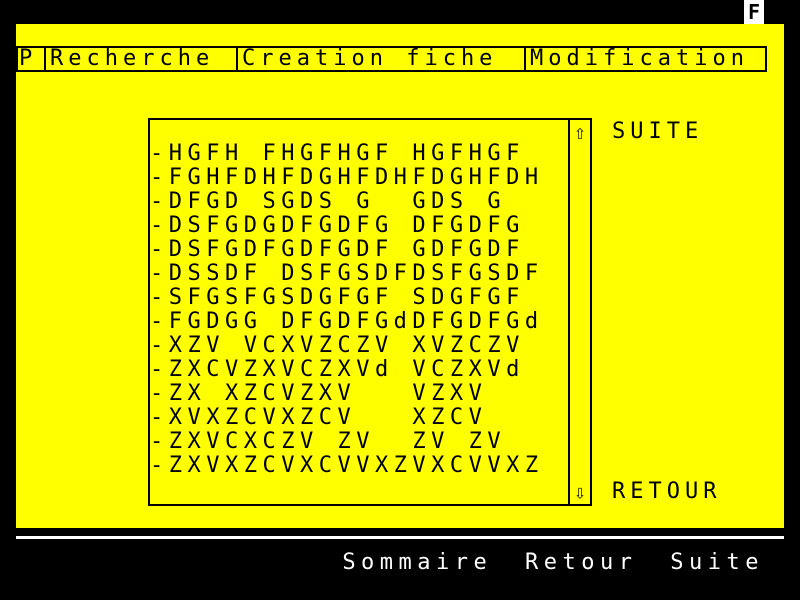  I want to click on menu-item-modification: Modification, so click(645, 59).